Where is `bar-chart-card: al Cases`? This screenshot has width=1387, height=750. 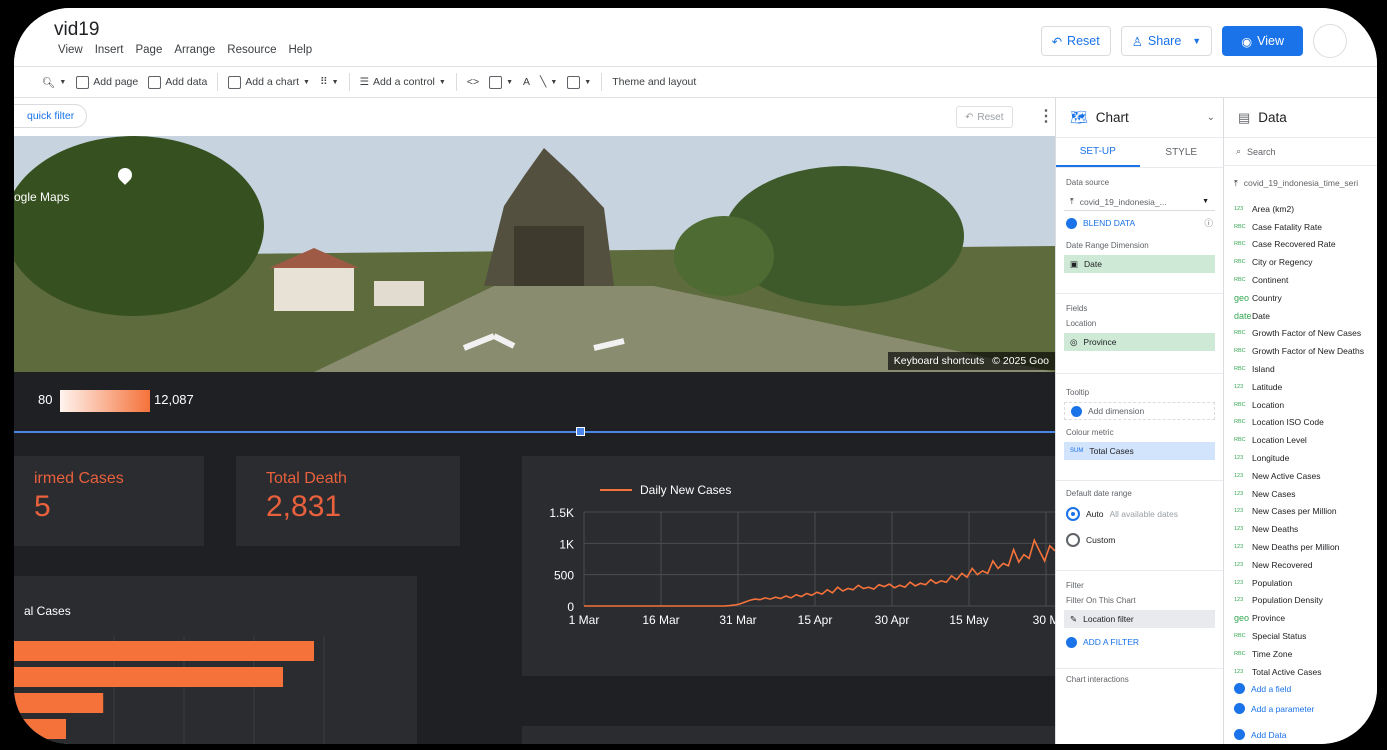 bar-chart-card: al Cases is located at coordinates (215, 660).